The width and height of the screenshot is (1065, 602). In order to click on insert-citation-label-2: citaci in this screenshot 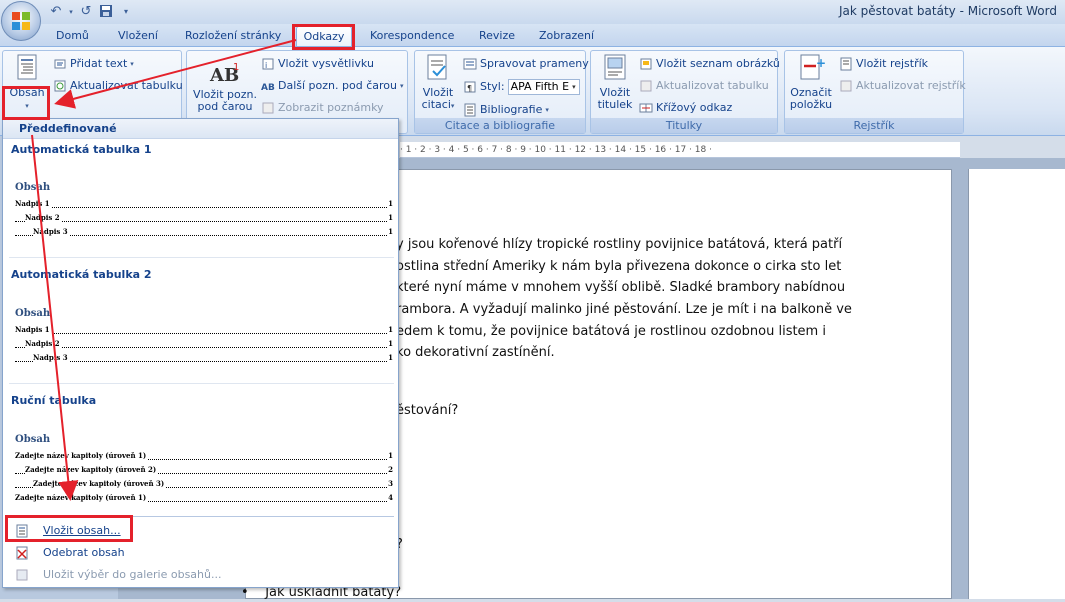, I will do `click(436, 104)`.